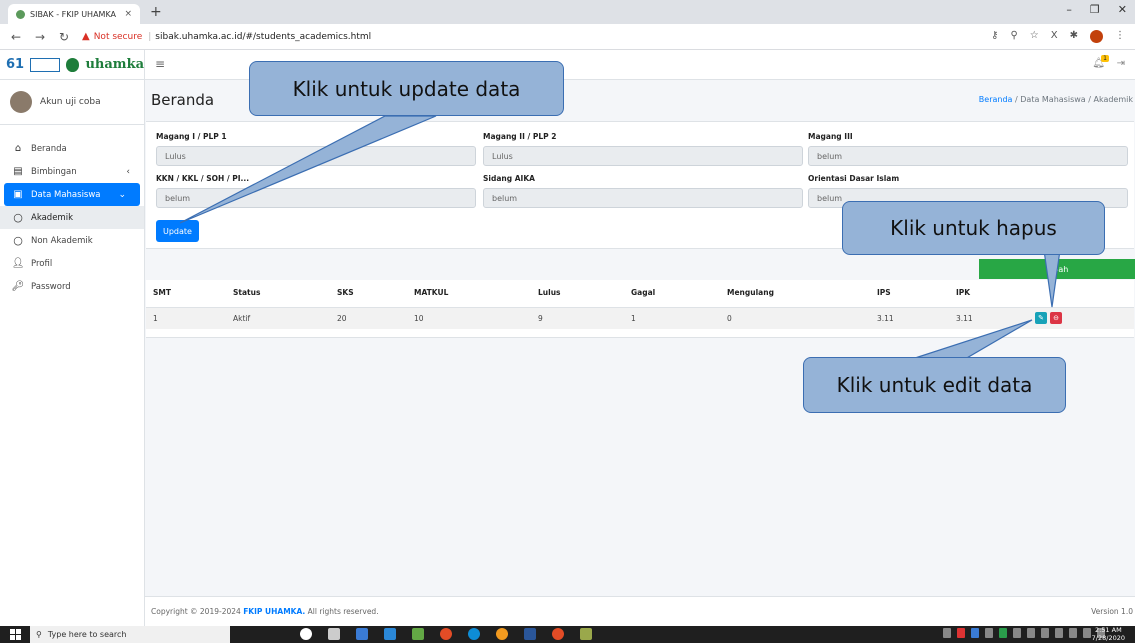 The image size is (1135, 643). I want to click on puzzle-icon: ✱, so click(1074, 36).